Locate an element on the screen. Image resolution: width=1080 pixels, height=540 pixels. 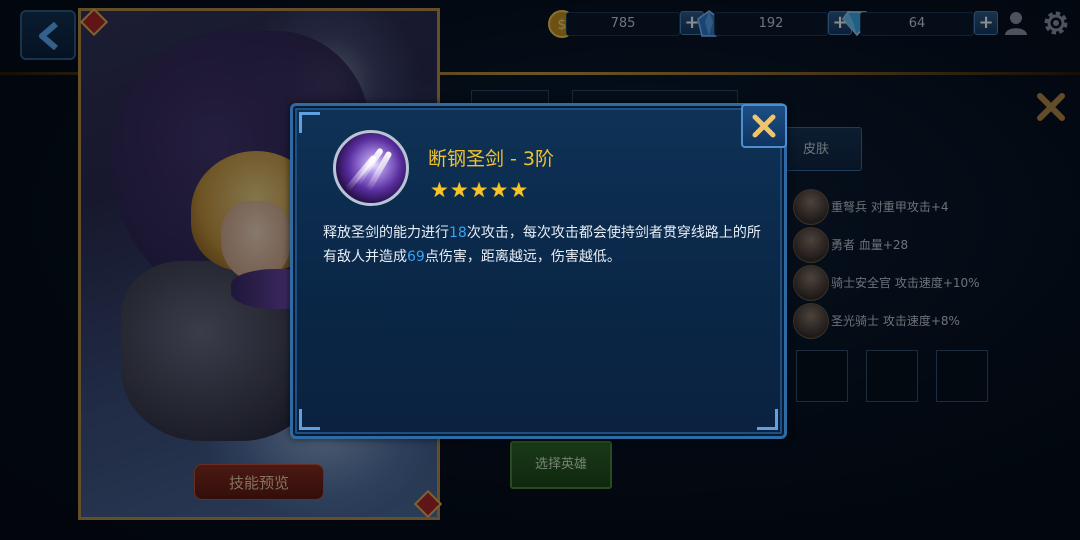
desc-text: 释放圣剑的能力进行 is located at coordinates (386, 233).